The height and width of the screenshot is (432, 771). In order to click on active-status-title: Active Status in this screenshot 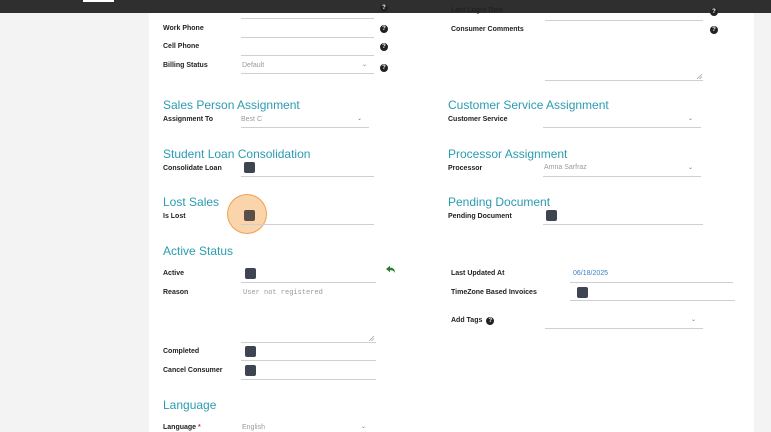, I will do `click(198, 251)`.